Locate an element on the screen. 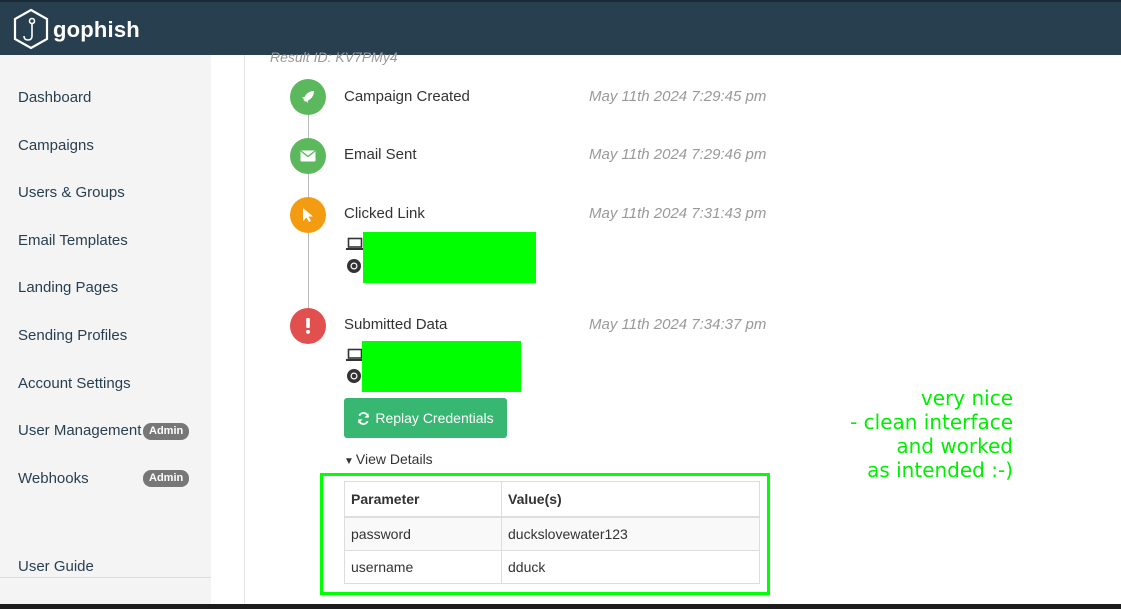 Image resolution: width=1121 pixels, height=609 pixels. result-id: Result ID: KV7PMy4 is located at coordinates (334, 57).